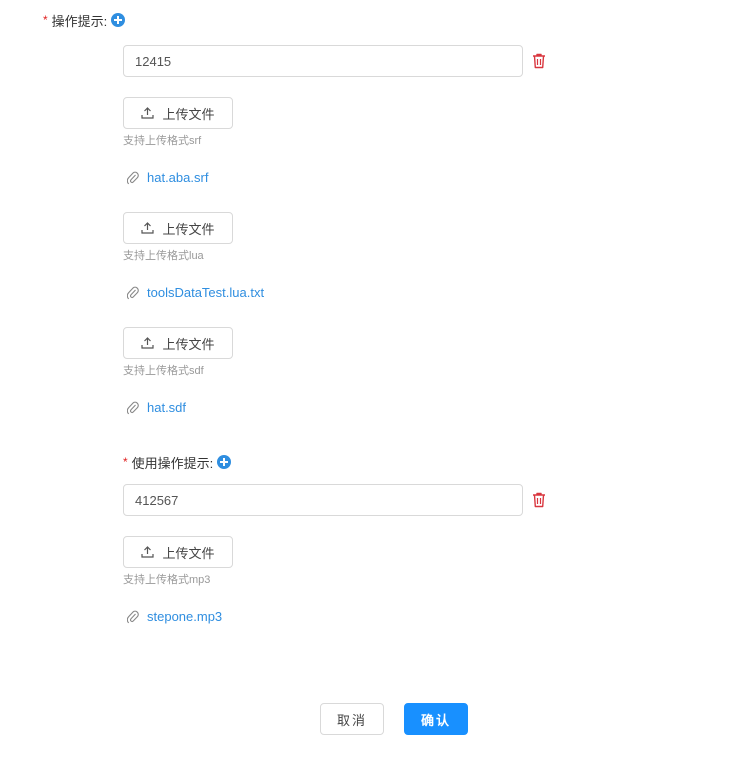  What do you see at coordinates (323, 500) in the screenshot?
I see `usage-operation-hint-input` at bounding box center [323, 500].